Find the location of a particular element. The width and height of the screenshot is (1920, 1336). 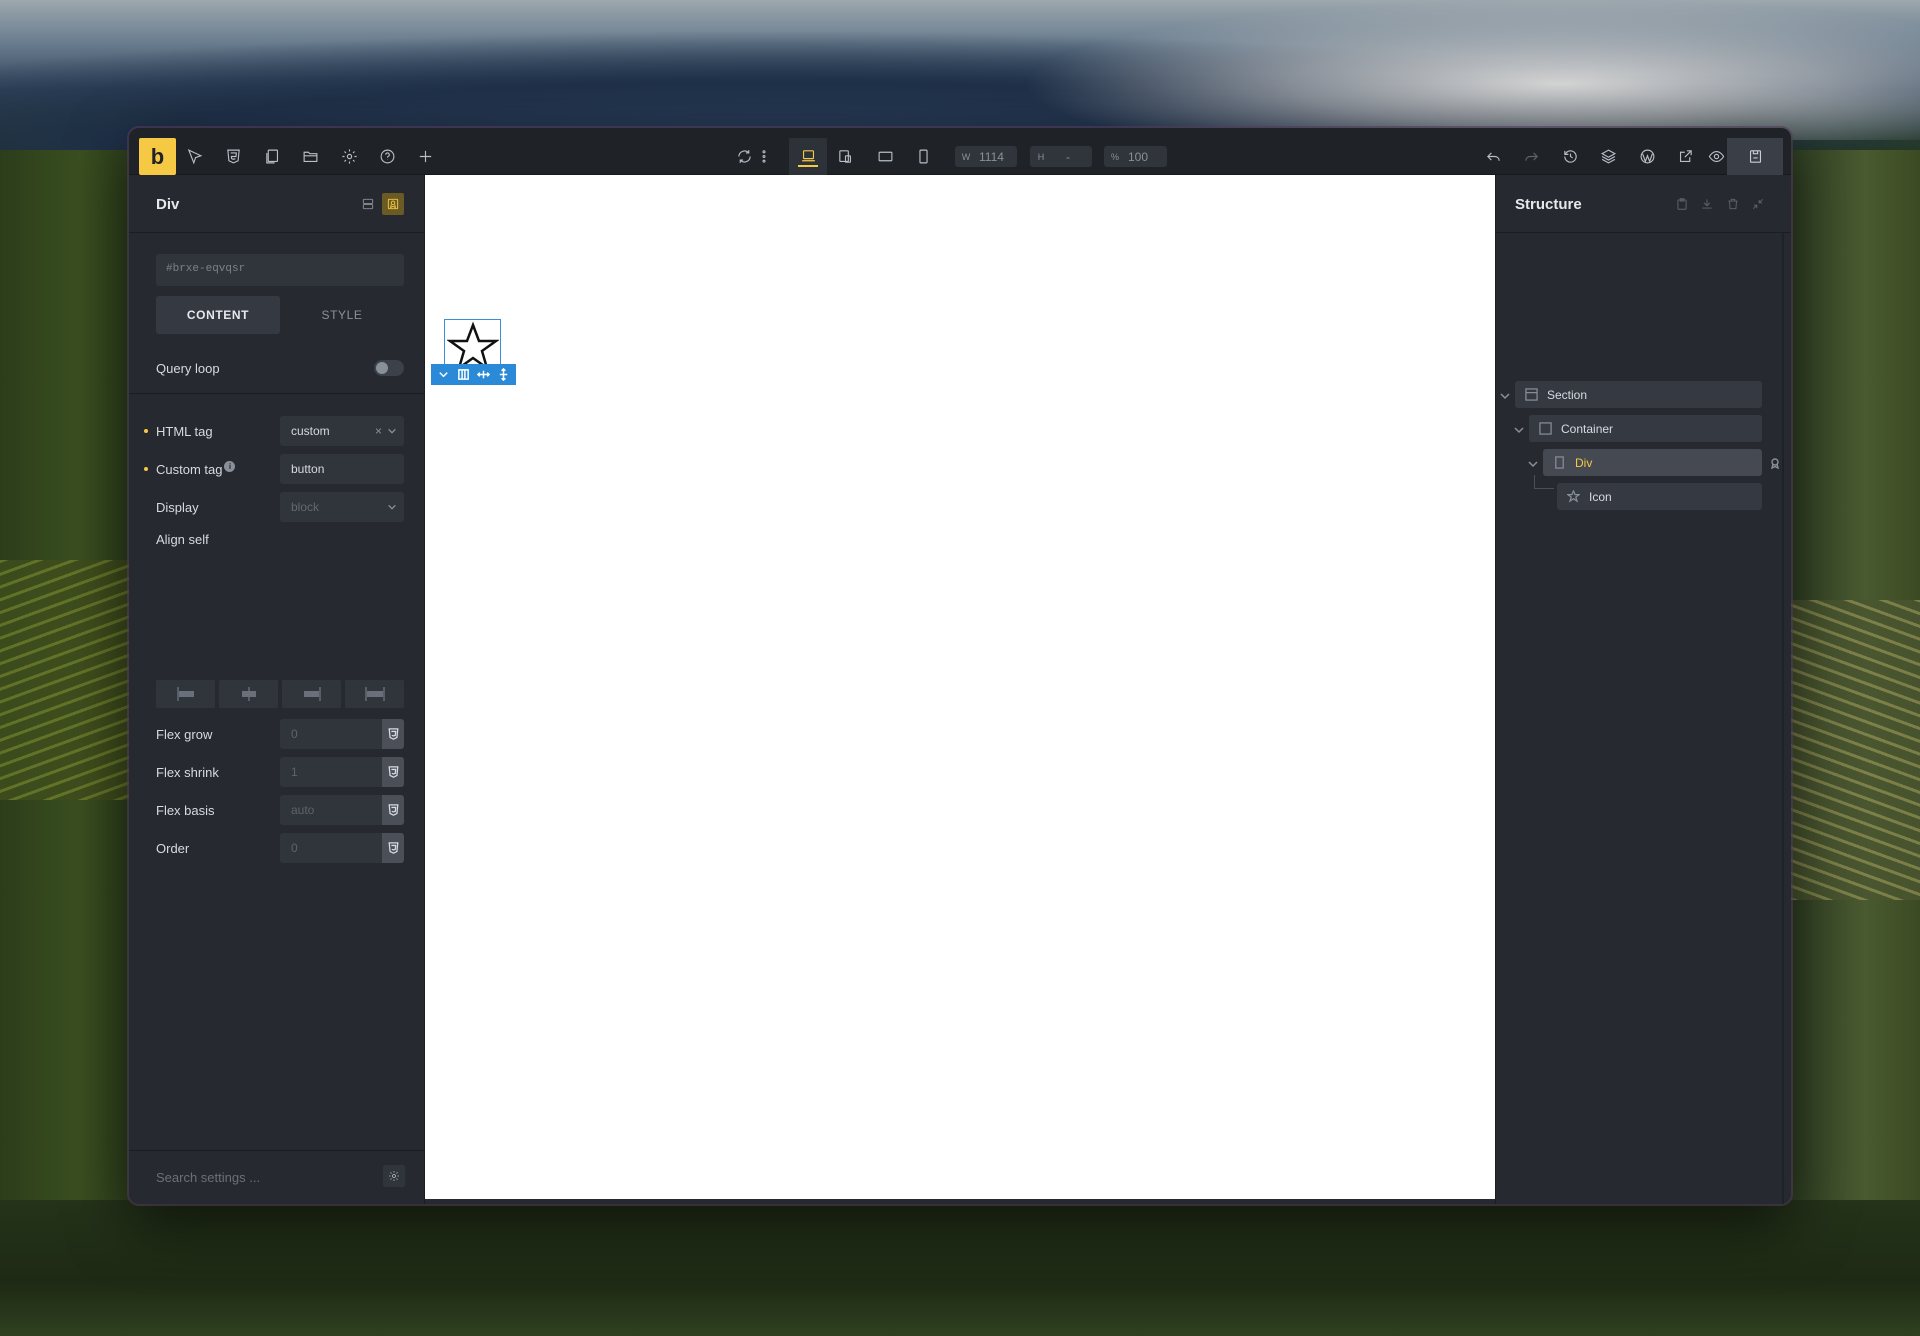

tree-connector is located at coordinates (1544, 482).